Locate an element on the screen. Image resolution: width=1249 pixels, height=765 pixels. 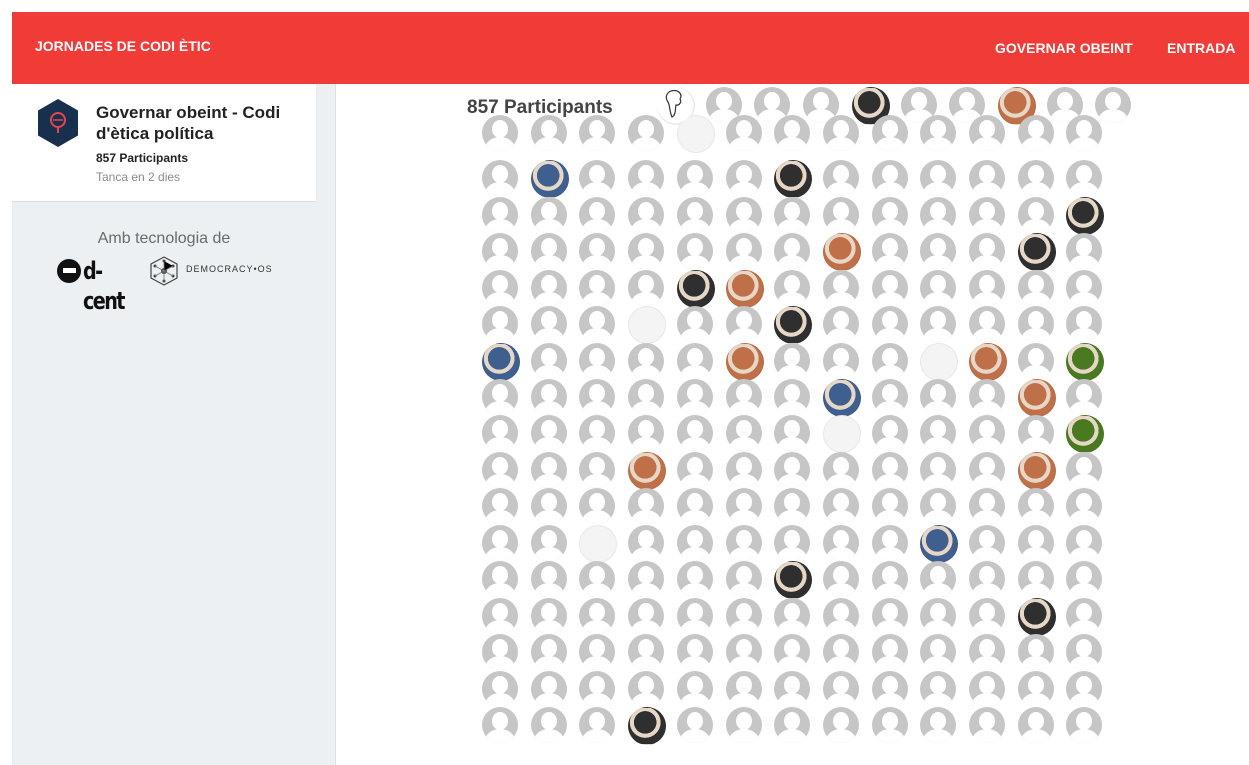
dcent-logo: d-cent is located at coordinates (92, 285).